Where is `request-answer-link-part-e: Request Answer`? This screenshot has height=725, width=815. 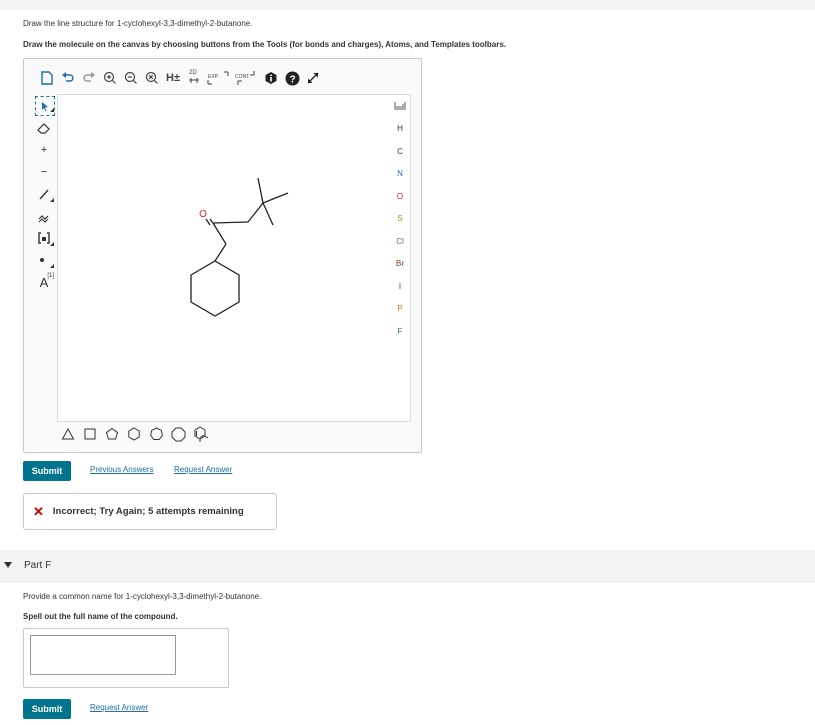
request-answer-link-part-e: Request Answer is located at coordinates (203, 469).